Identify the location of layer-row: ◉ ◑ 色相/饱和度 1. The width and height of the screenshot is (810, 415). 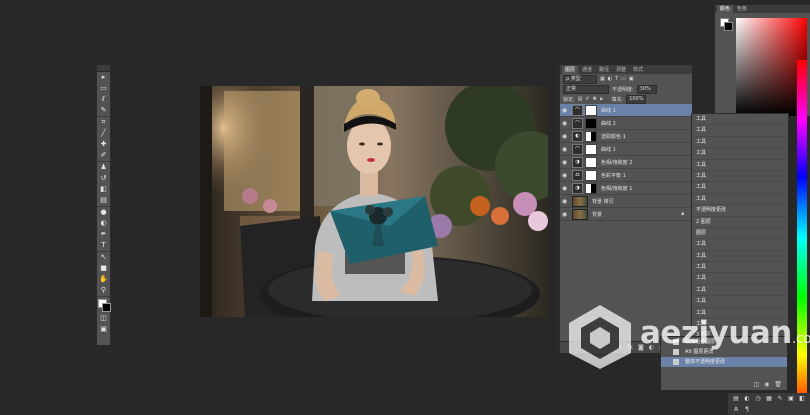
(626, 188).